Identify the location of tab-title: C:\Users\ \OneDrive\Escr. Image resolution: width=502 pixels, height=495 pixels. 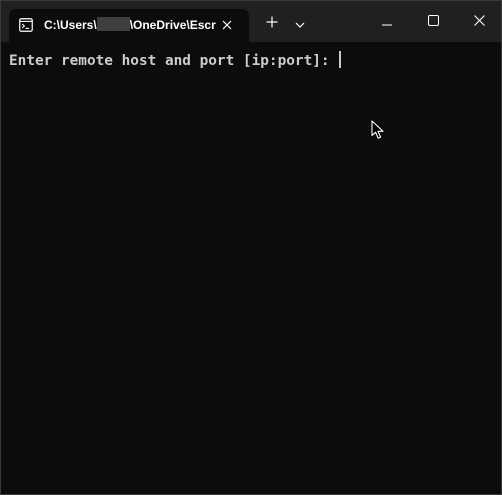
(130, 25).